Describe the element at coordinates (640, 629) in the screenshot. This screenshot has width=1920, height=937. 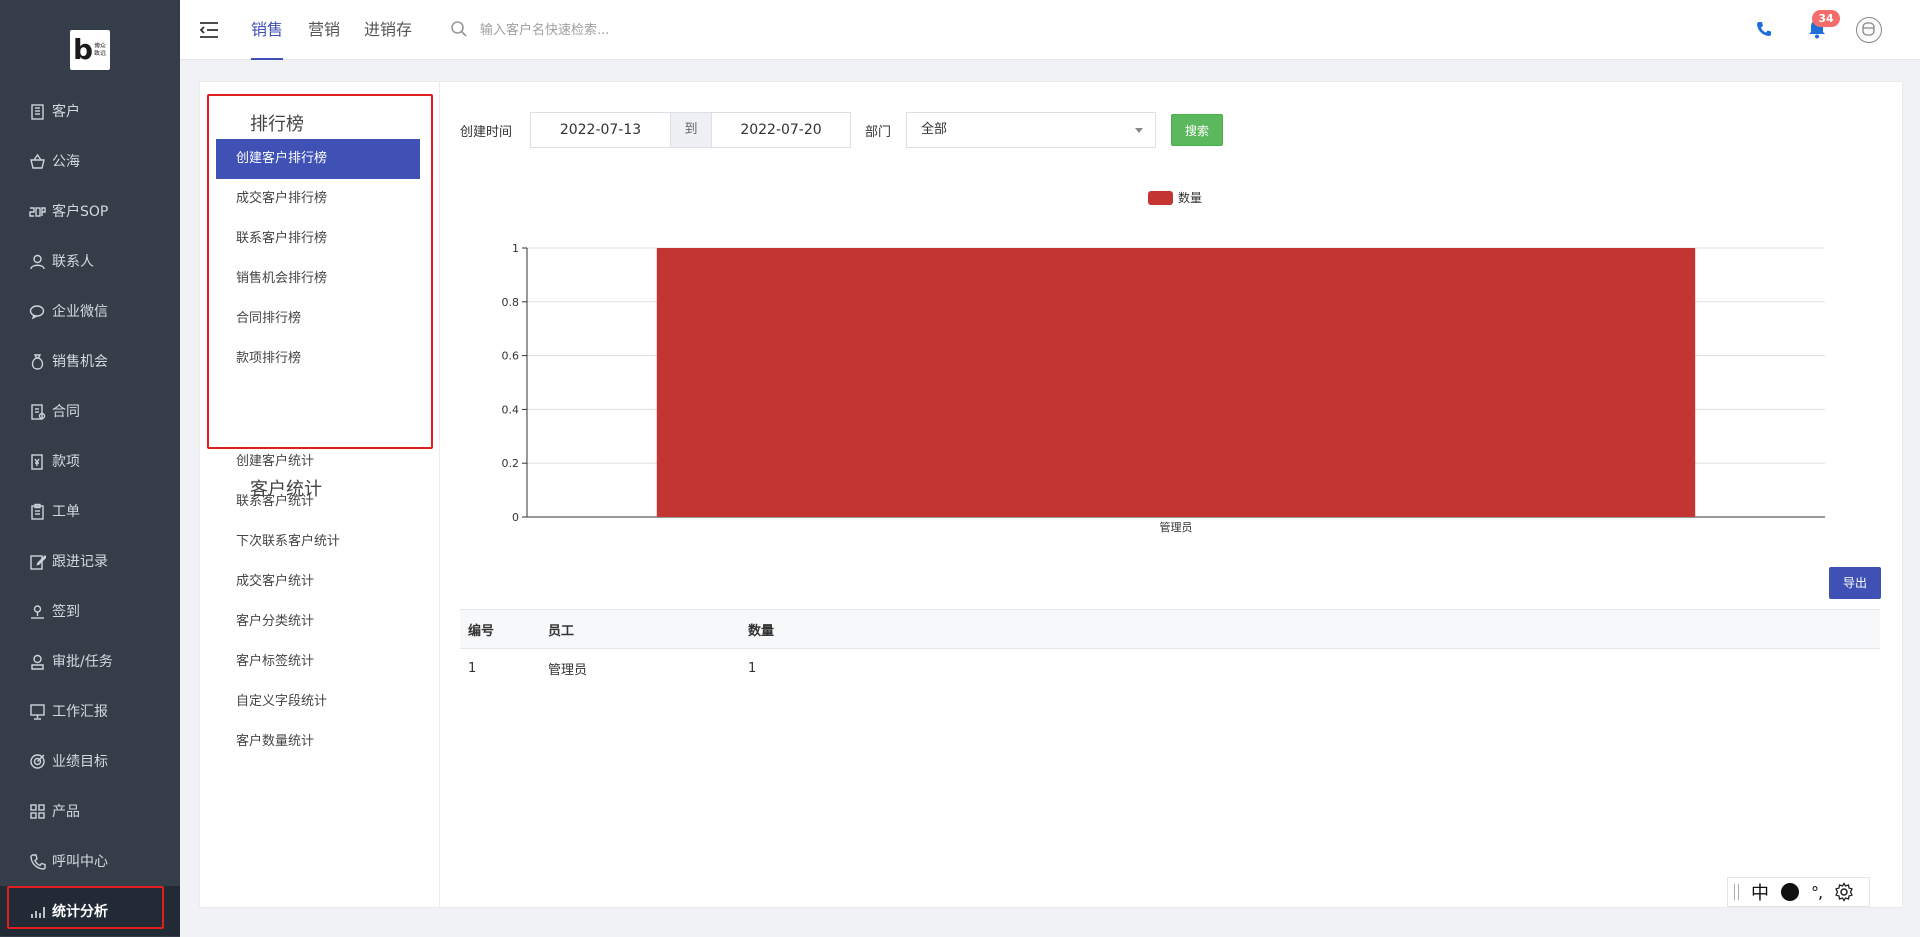
I see `column-header-employee: 员工` at that location.